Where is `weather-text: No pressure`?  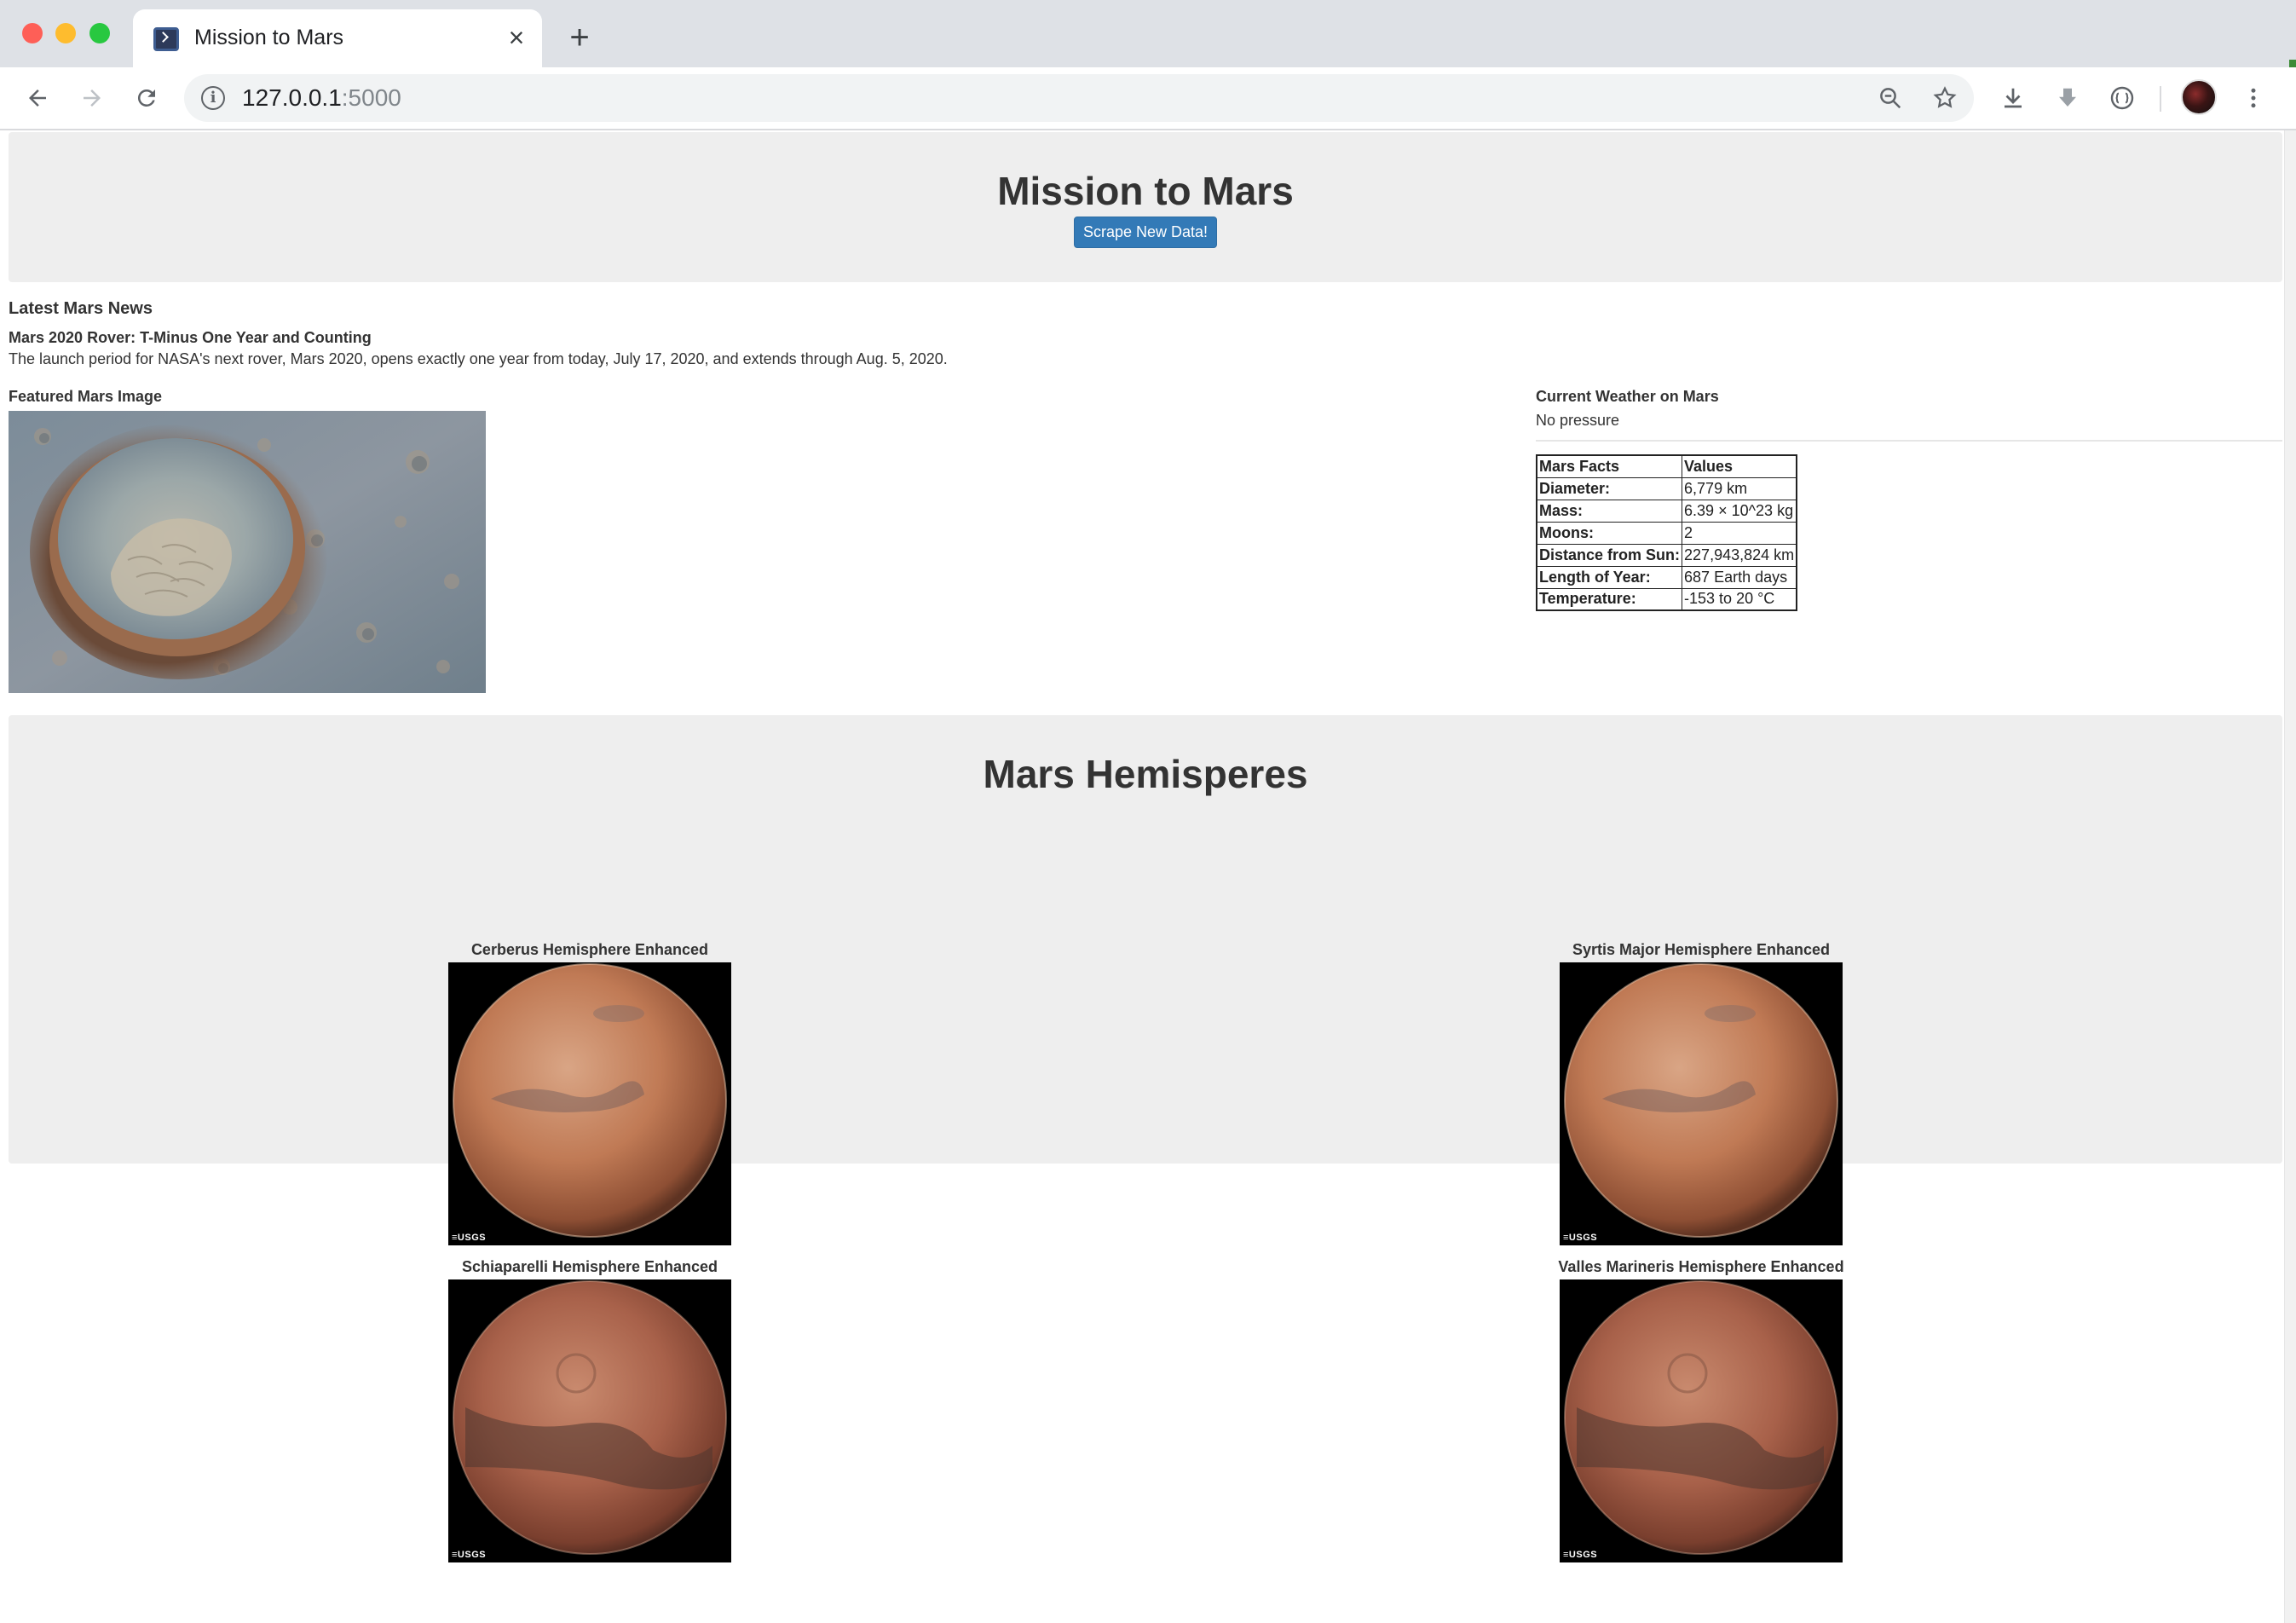 weather-text: No pressure is located at coordinates (1578, 420).